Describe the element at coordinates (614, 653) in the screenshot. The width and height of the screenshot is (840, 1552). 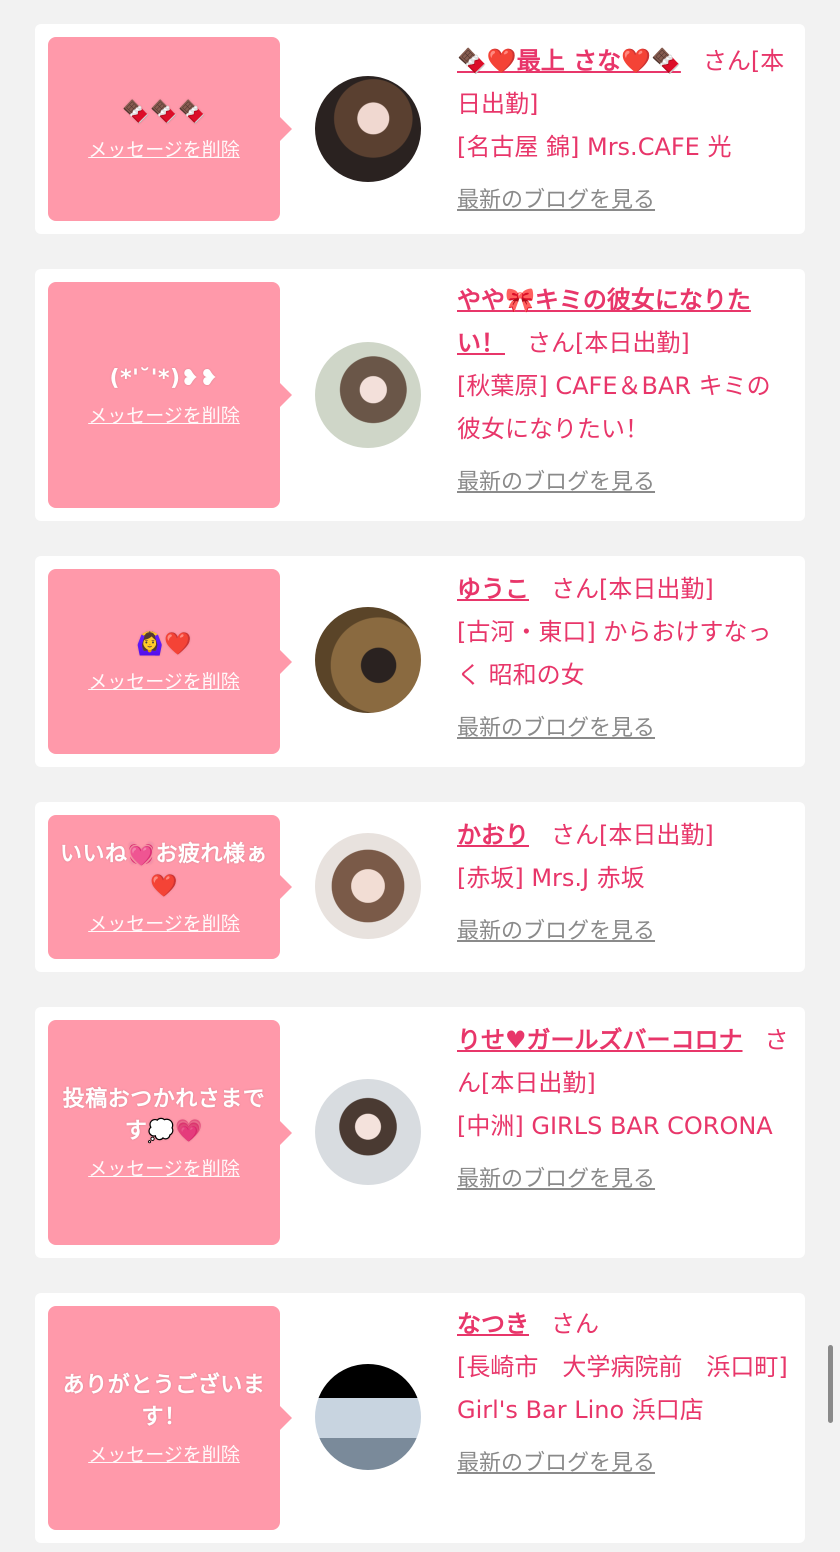
I see `shop-label: [古河・東口] からおけすなっく 昭和の女` at that location.